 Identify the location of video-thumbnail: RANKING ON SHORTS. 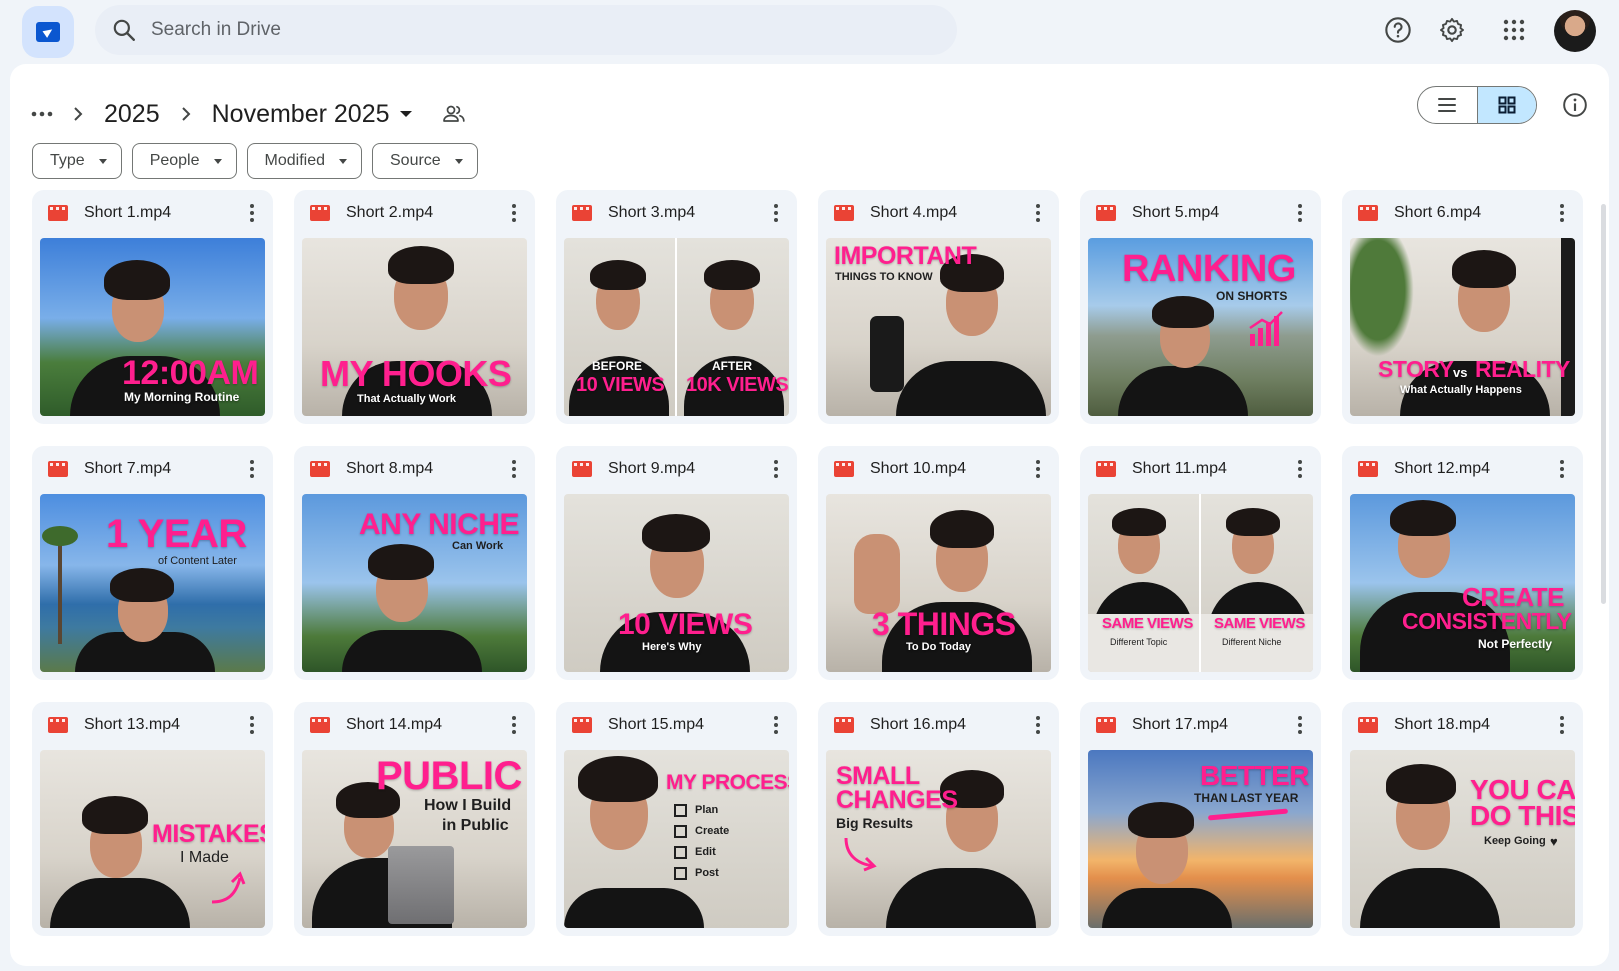
(1200, 327).